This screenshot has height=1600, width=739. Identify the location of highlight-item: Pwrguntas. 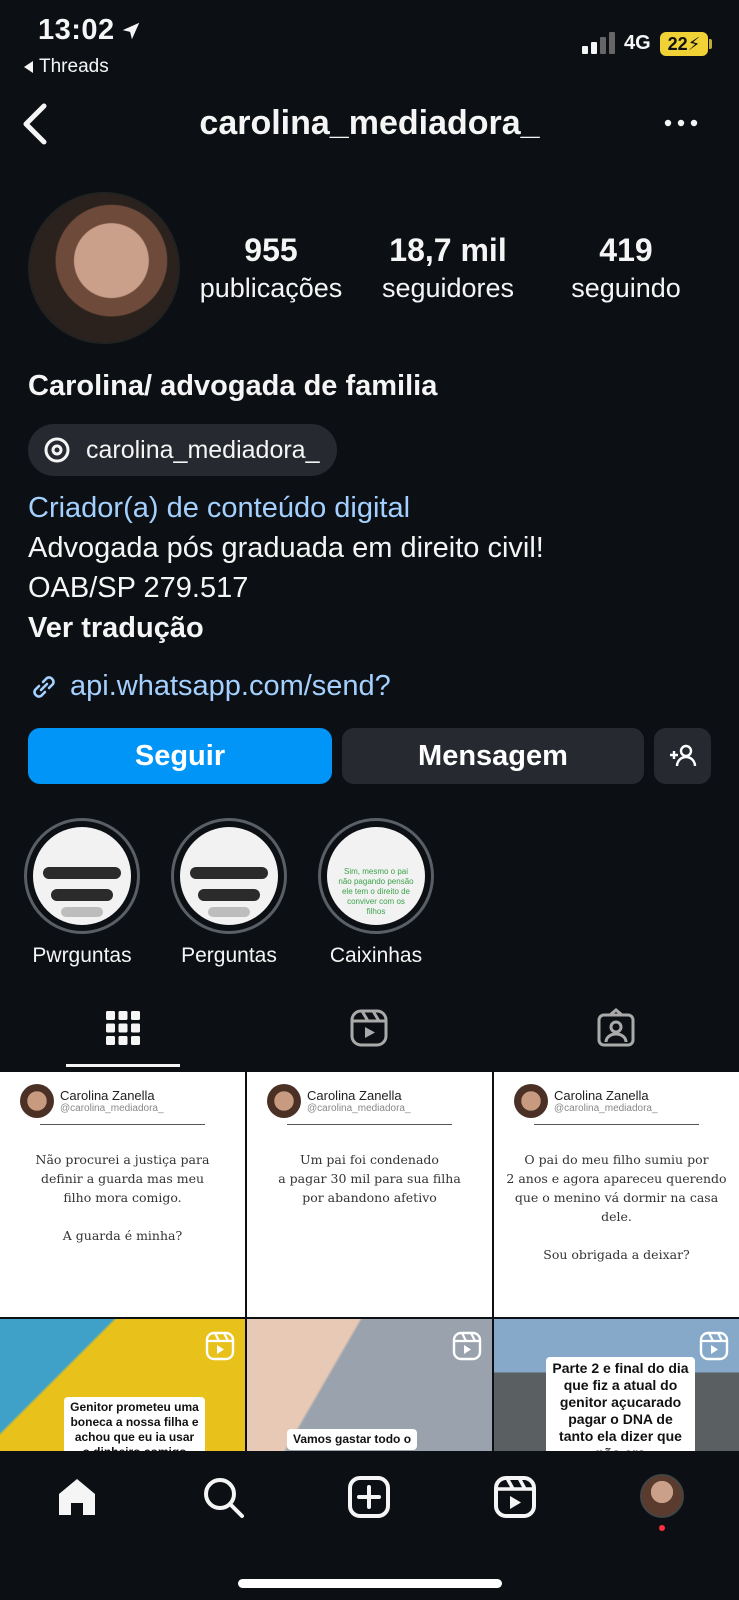
(82, 893).